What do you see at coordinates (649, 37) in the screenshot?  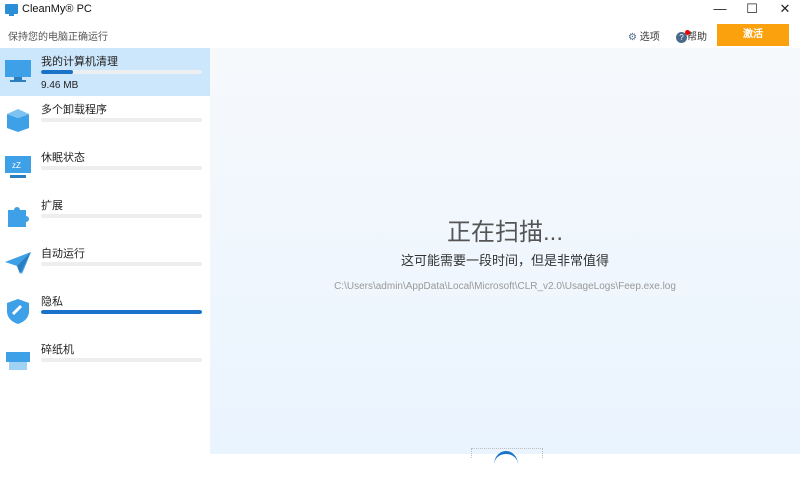 I see `options-label: 选项` at bounding box center [649, 37].